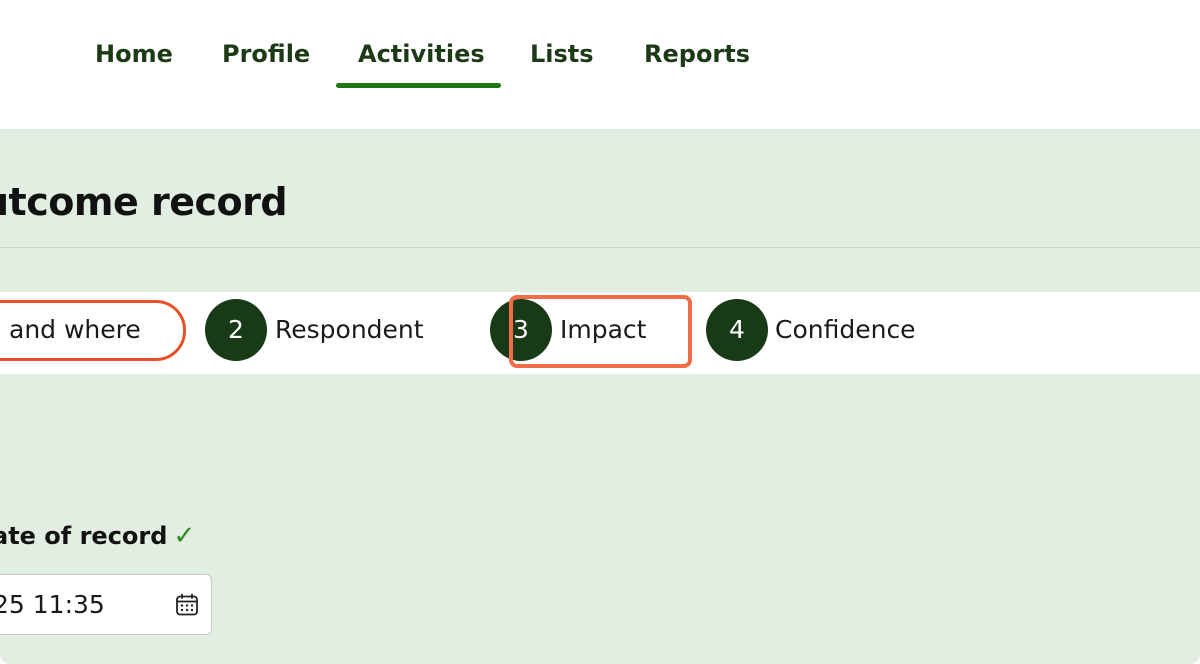 Image resolution: width=1200 pixels, height=664 pixels. What do you see at coordinates (697, 54) in the screenshot?
I see `nav-item-reports: Reports` at bounding box center [697, 54].